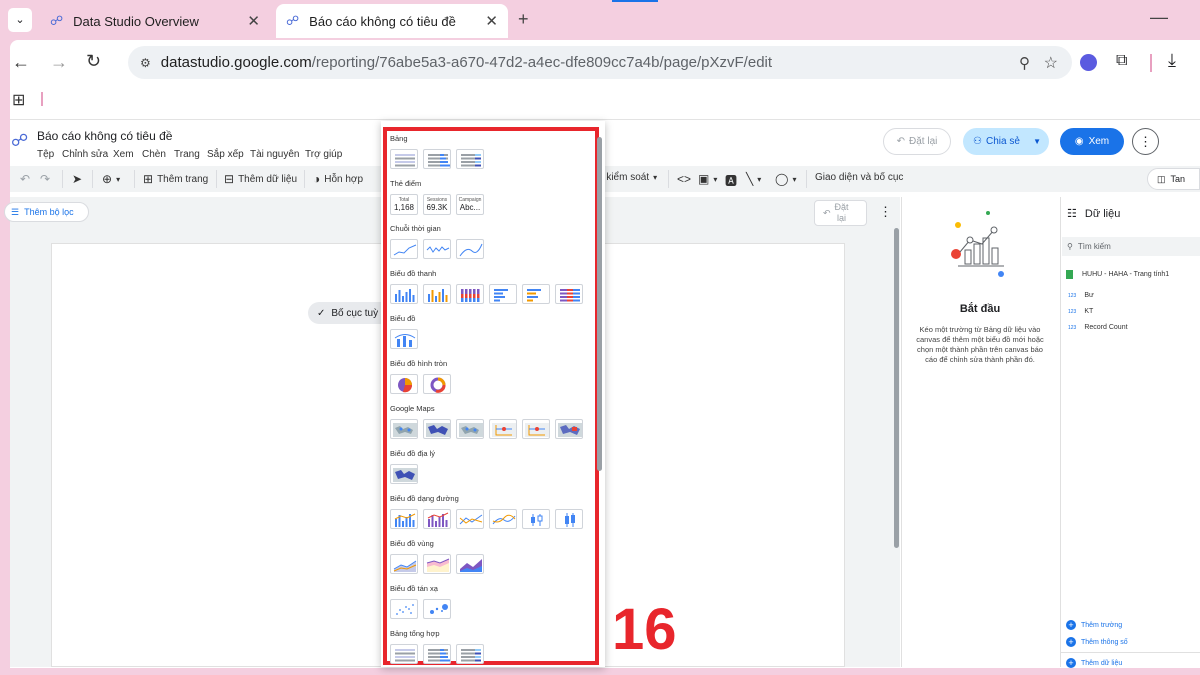  What do you see at coordinates (470, 294) in the screenshot?
I see `stacked-column-chart-icon` at bounding box center [470, 294].